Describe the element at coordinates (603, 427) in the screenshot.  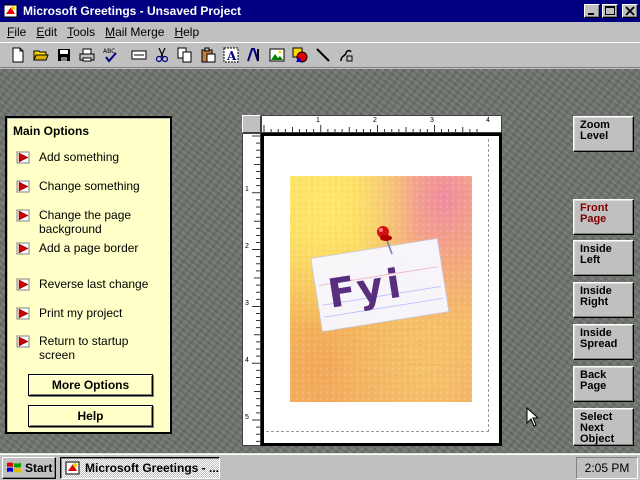
I see `select-next-object-button: Select Next Object` at that location.